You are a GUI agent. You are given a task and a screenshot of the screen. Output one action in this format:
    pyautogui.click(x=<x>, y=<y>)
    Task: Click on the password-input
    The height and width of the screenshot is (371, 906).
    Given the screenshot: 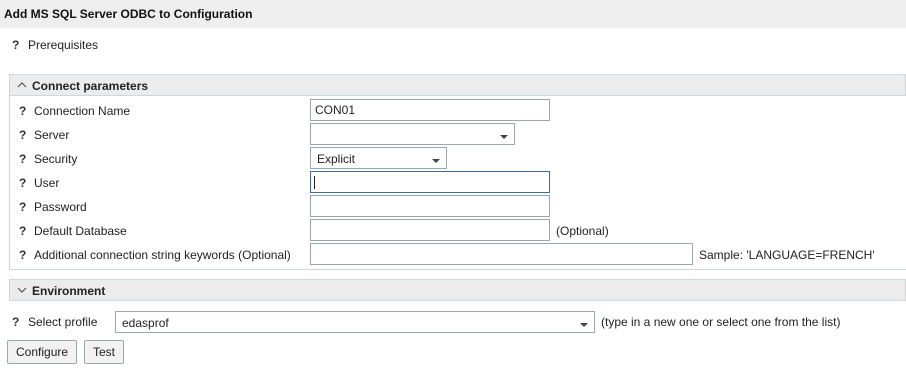 What is the action you would take?
    pyautogui.click(x=430, y=206)
    